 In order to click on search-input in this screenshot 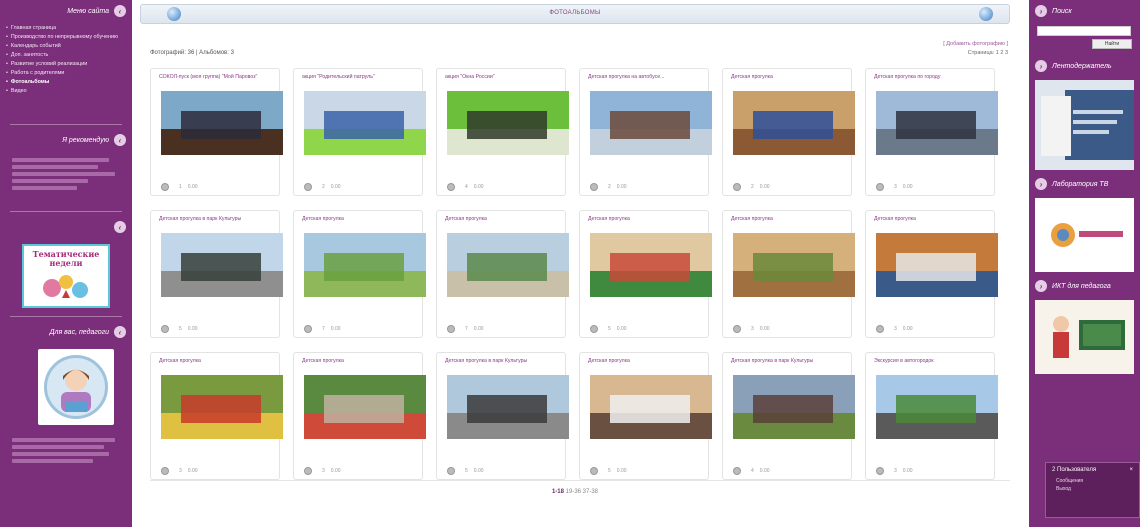, I will do `click(1084, 31)`.